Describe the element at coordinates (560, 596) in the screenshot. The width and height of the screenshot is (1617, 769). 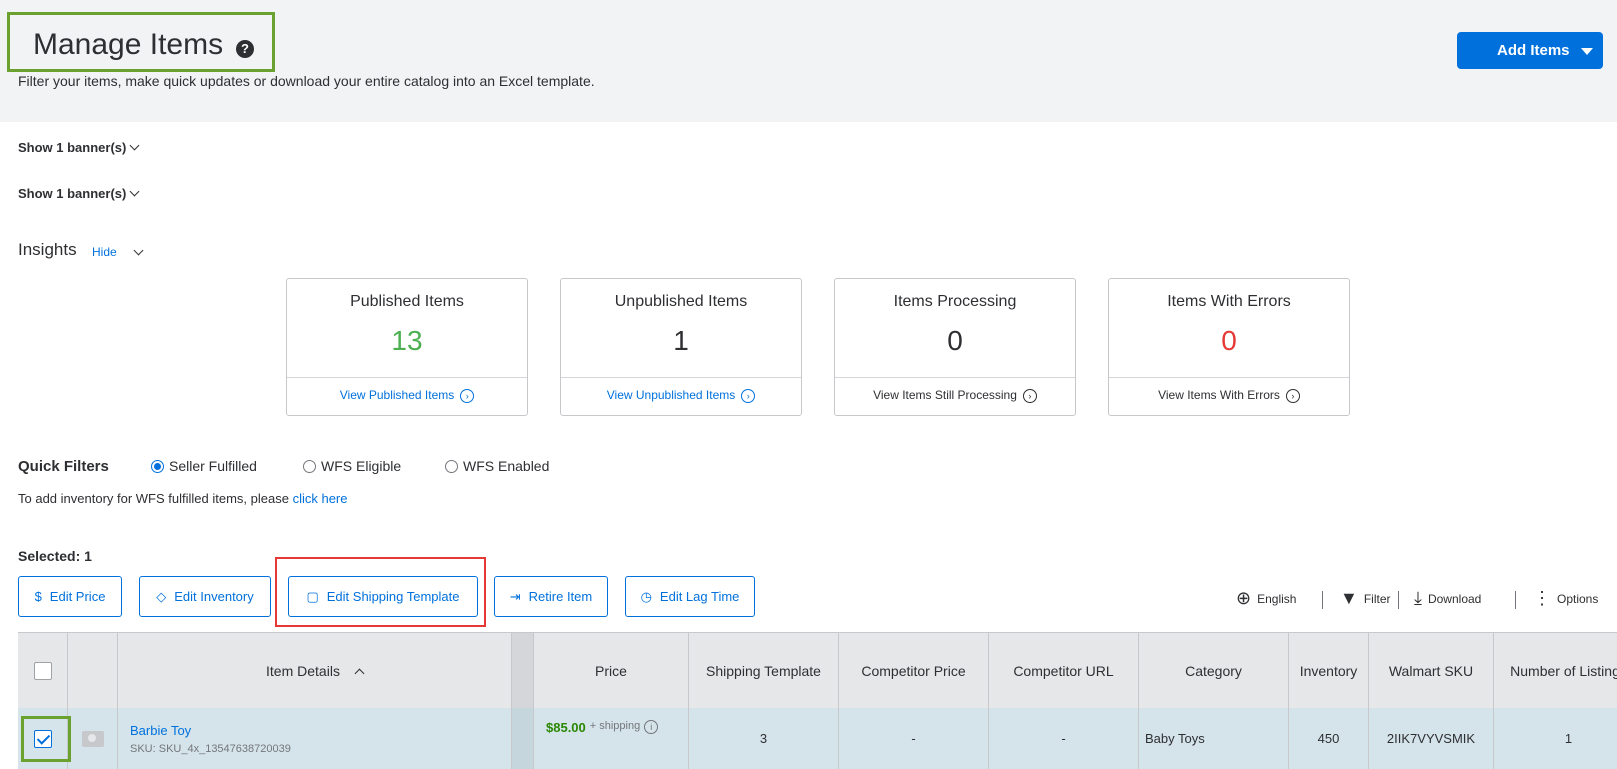
I see `button-label: Retire Item` at that location.